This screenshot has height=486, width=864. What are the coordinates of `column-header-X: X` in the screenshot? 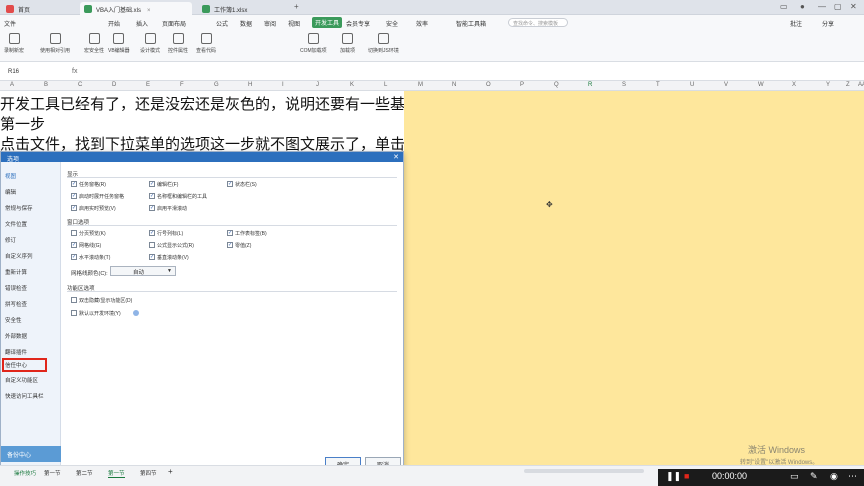 It's located at (794, 85).